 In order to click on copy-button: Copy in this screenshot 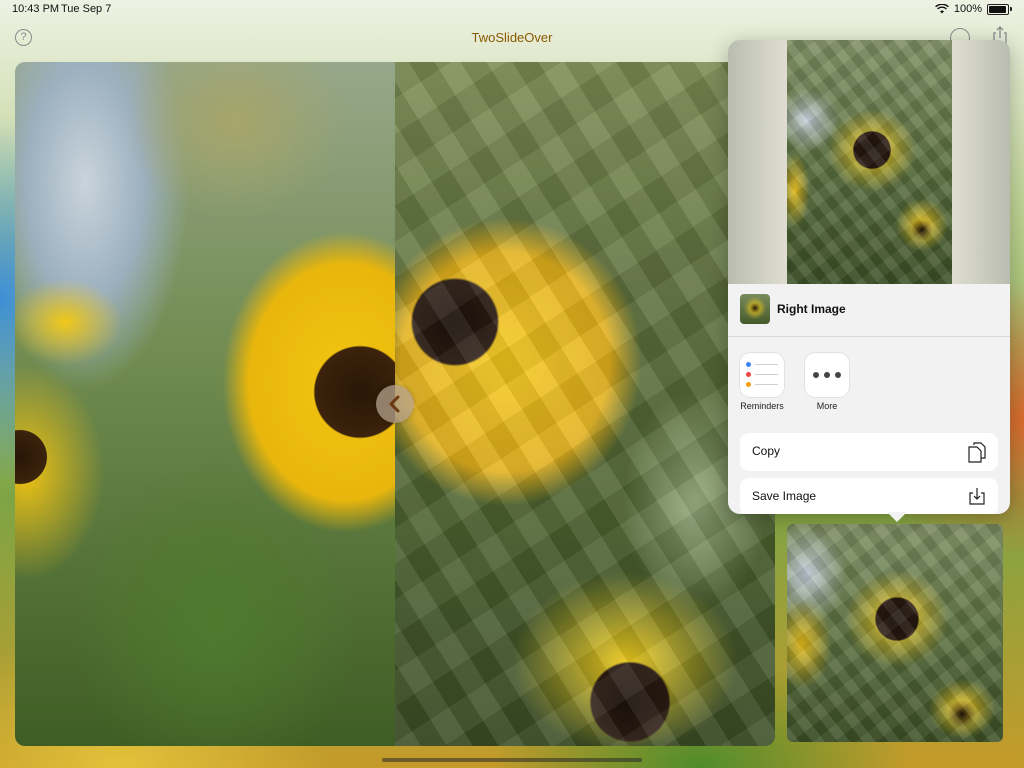, I will do `click(869, 452)`.